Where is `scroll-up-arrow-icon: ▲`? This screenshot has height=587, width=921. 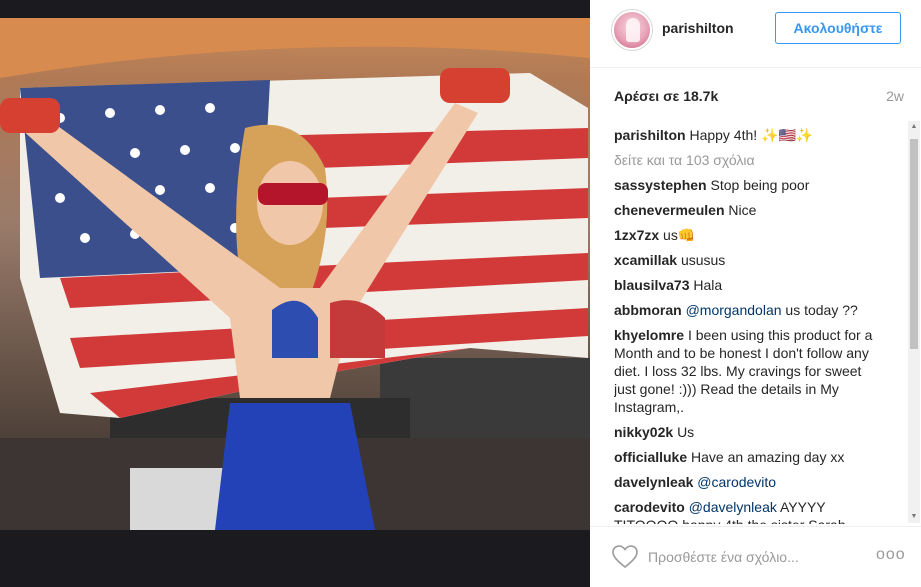 scroll-up-arrow-icon: ▲ is located at coordinates (914, 127).